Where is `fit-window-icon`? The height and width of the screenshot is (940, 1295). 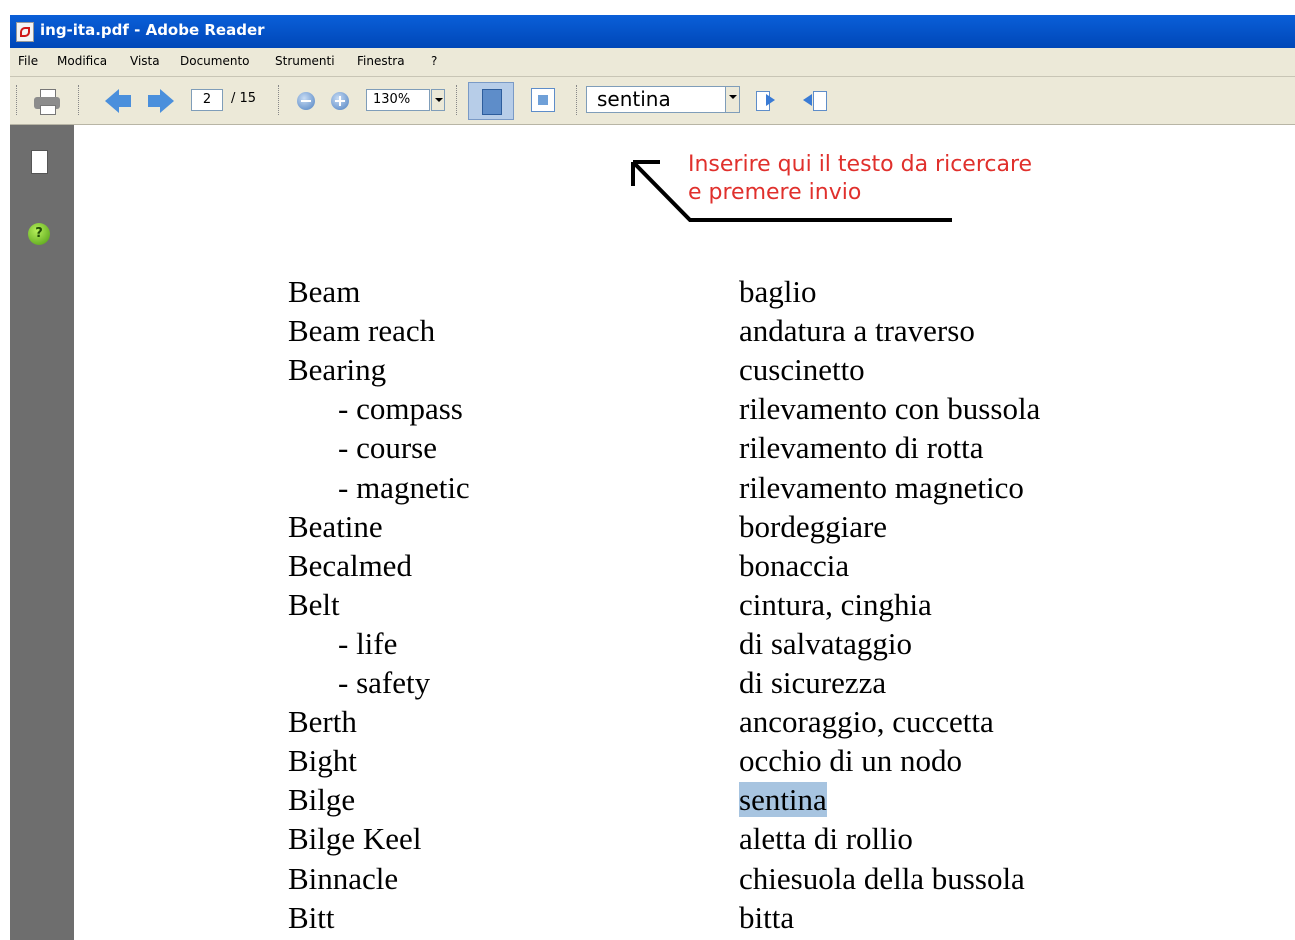 fit-window-icon is located at coordinates (543, 100).